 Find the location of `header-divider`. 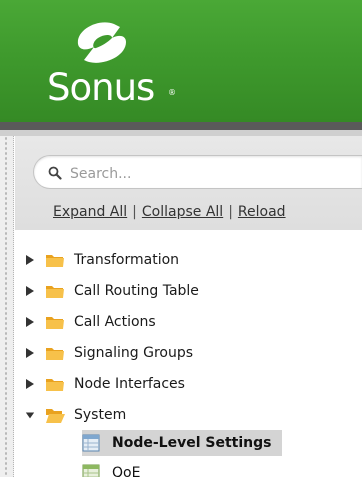

header-divider is located at coordinates (181, 126).